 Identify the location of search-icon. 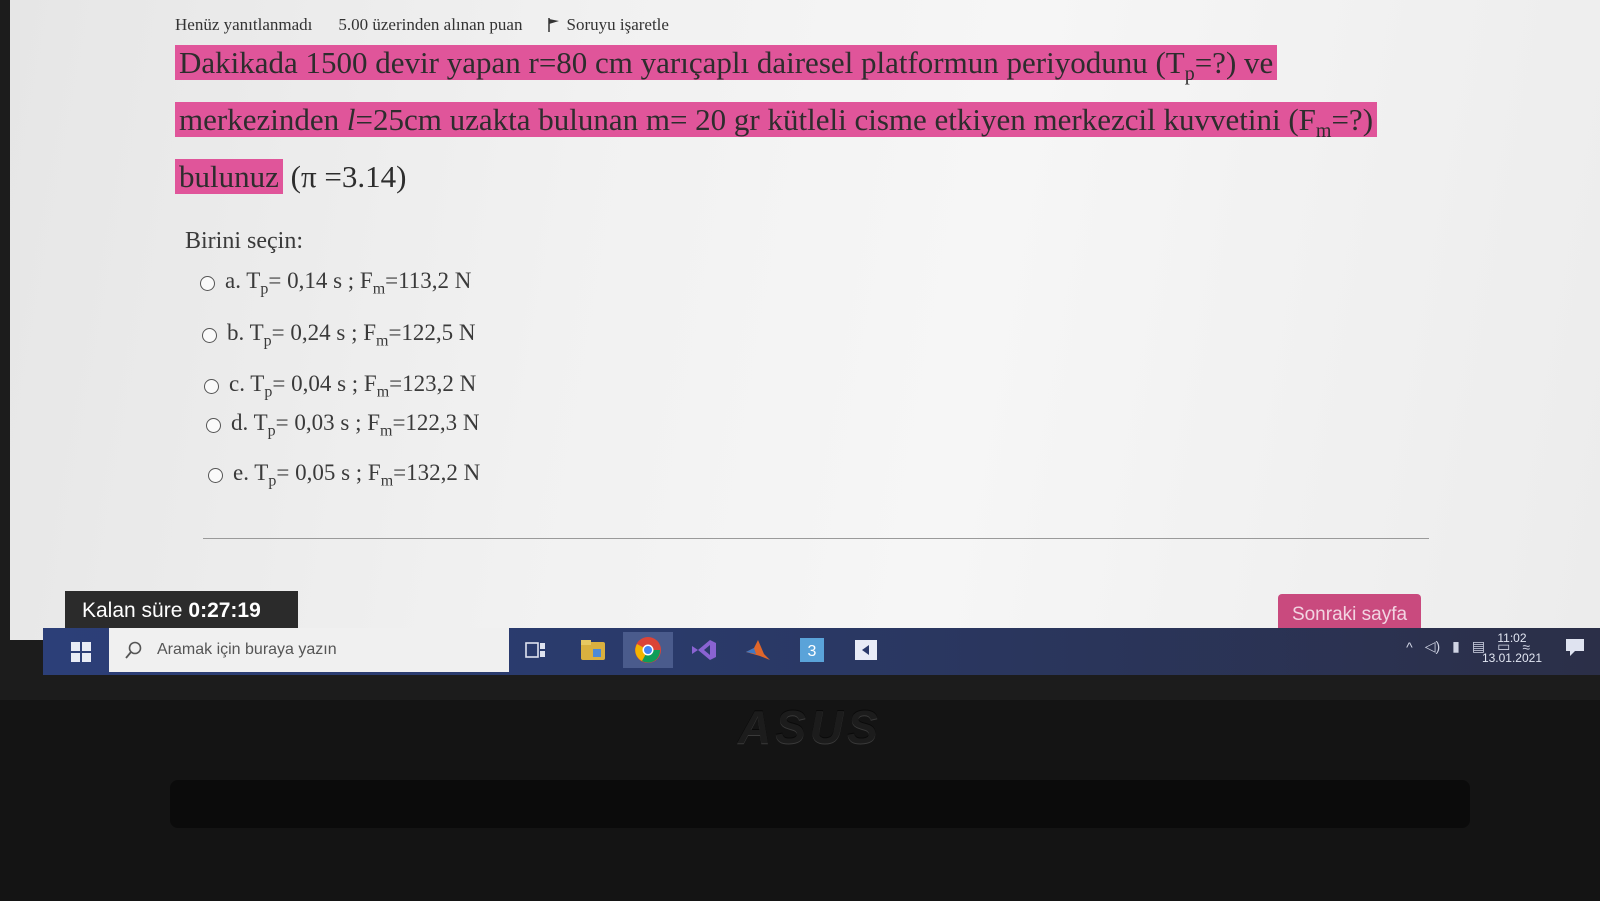
(133, 650).